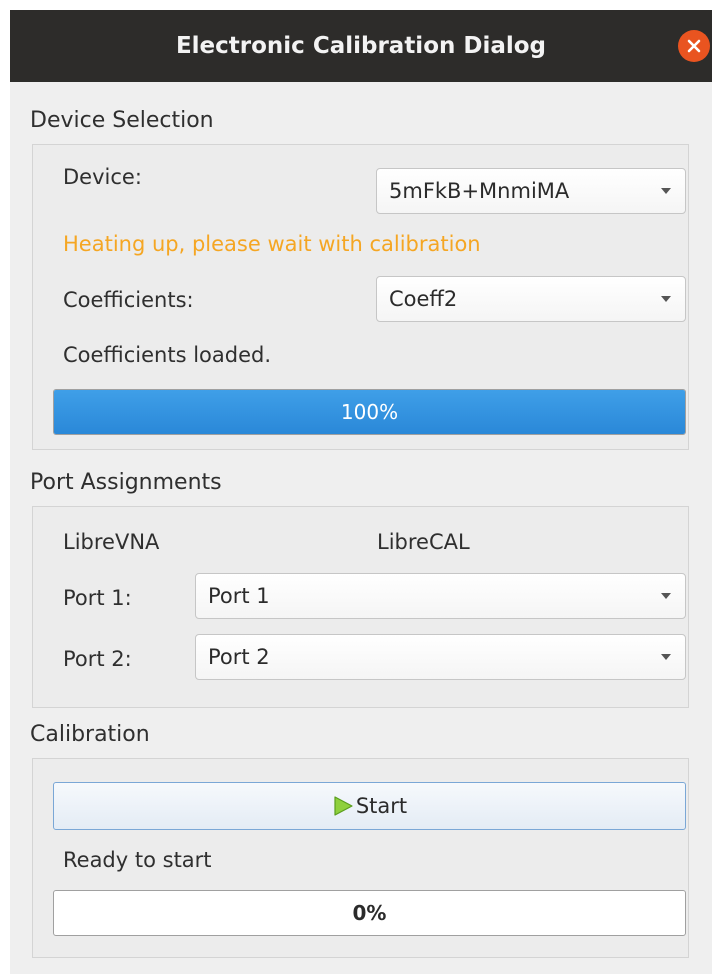 The width and height of the screenshot is (722, 974). I want to click on coefficients-select-value: Coeff2, so click(423, 299).